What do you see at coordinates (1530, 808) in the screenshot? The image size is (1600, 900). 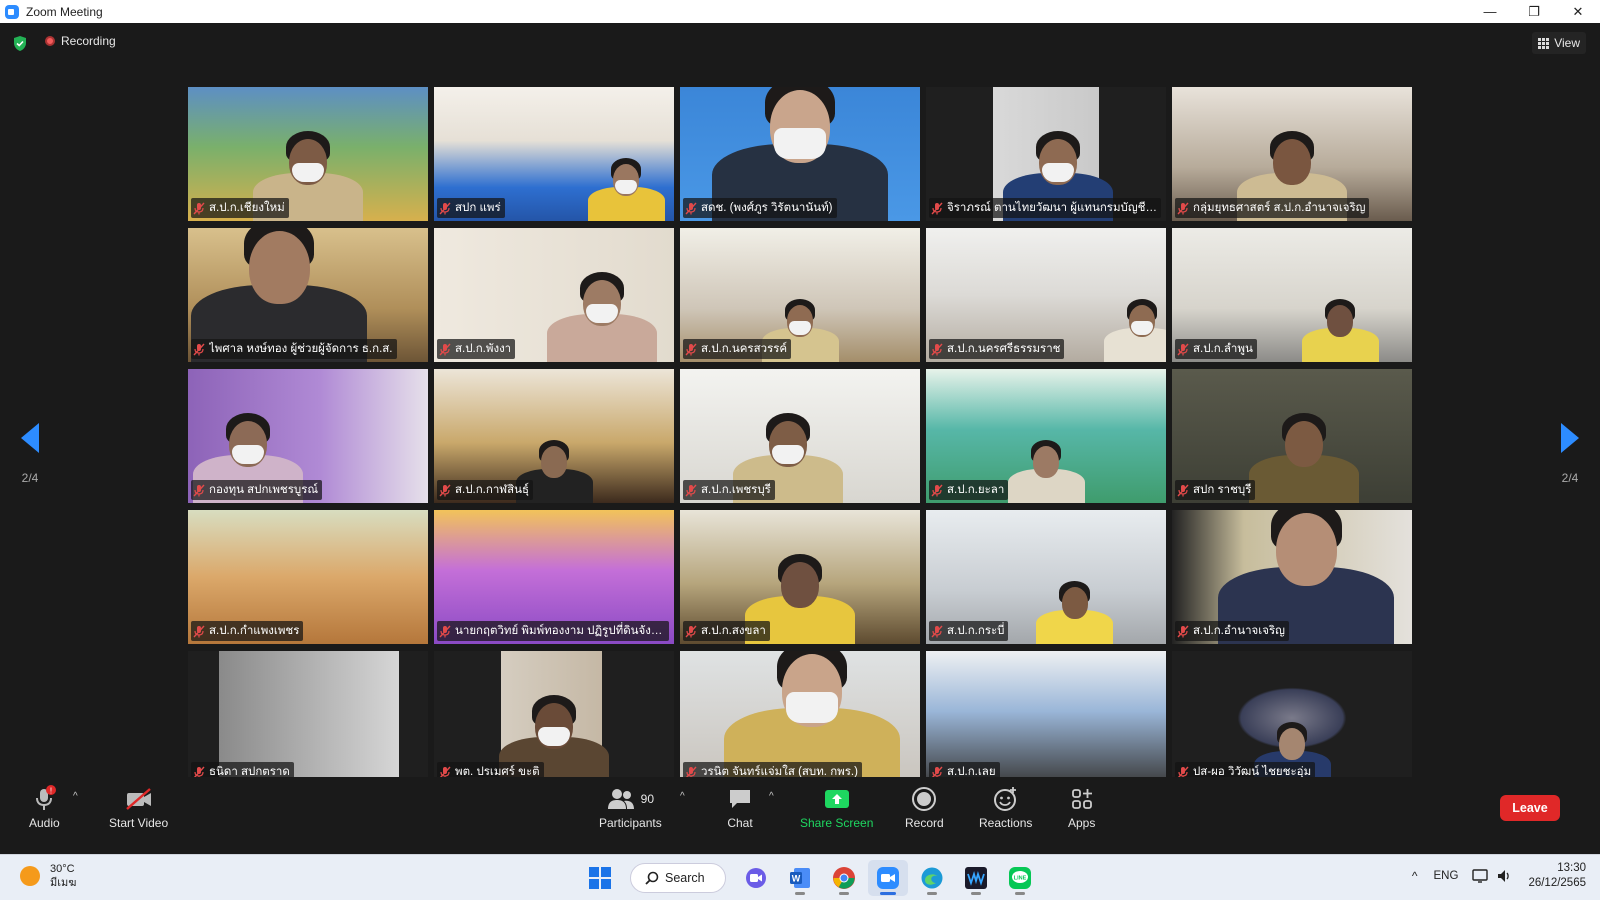 I see `leave-button: Leave` at bounding box center [1530, 808].